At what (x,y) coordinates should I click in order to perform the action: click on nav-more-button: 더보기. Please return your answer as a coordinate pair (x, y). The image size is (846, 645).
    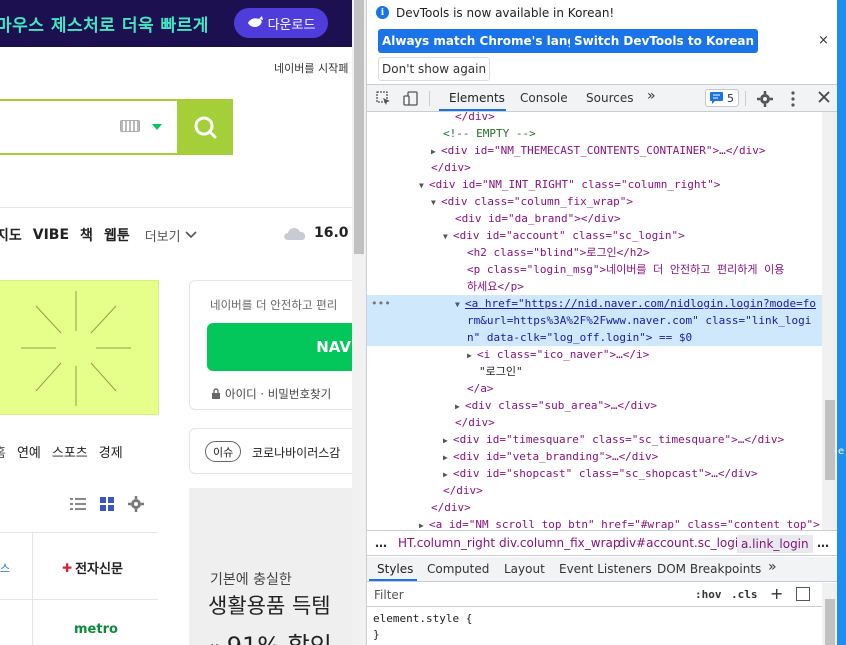
    Looking at the image, I should click on (171, 235).